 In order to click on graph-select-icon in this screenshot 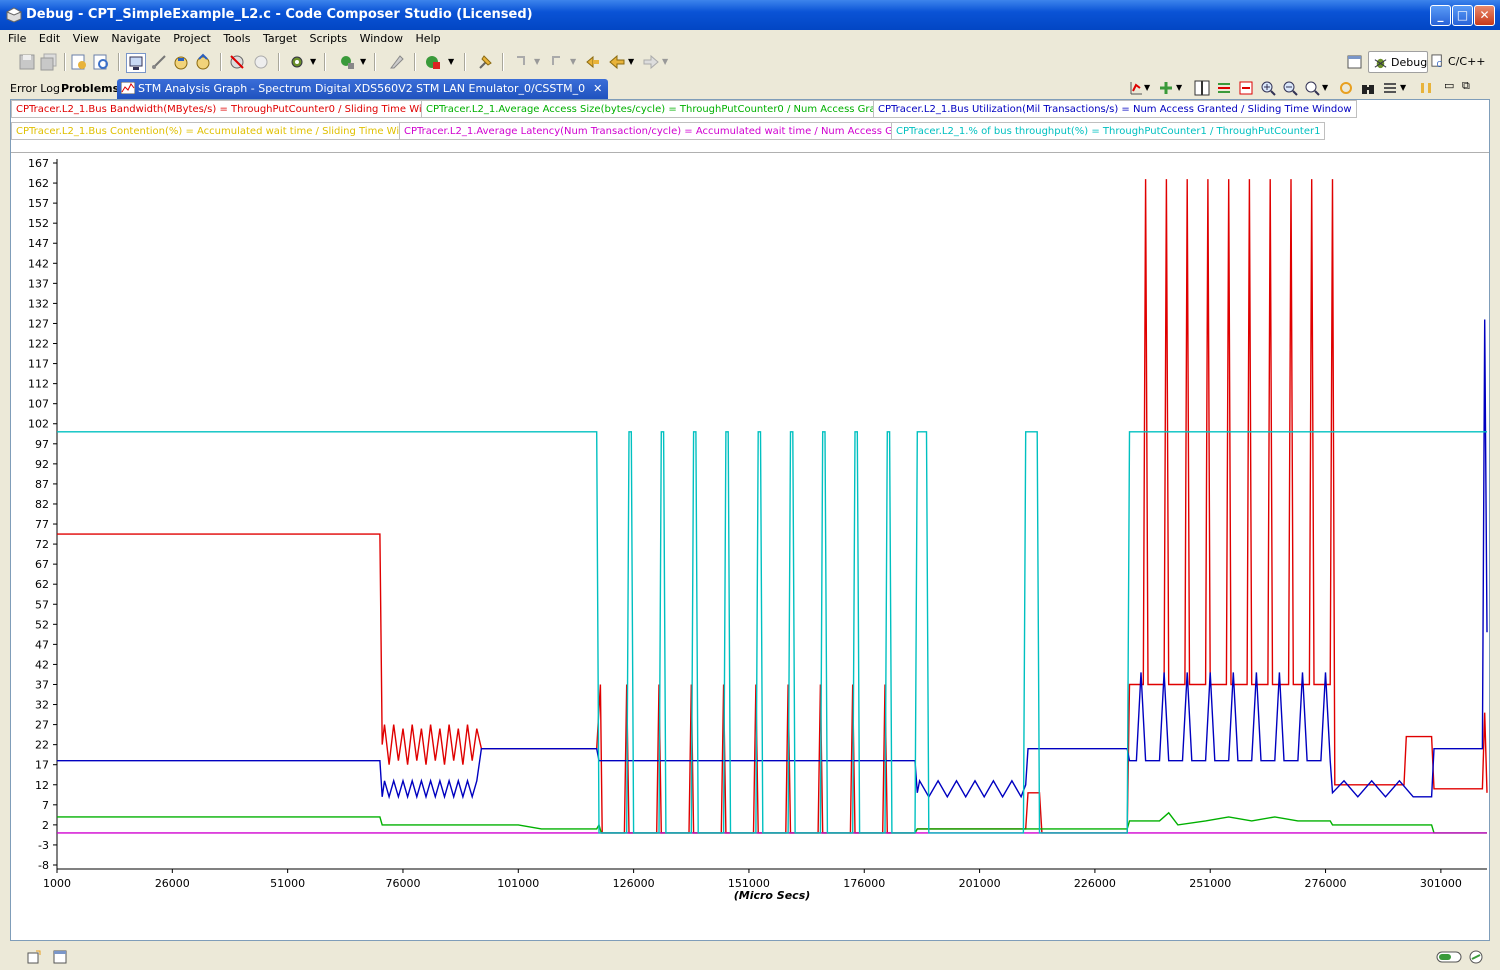, I will do `click(1136, 88)`.